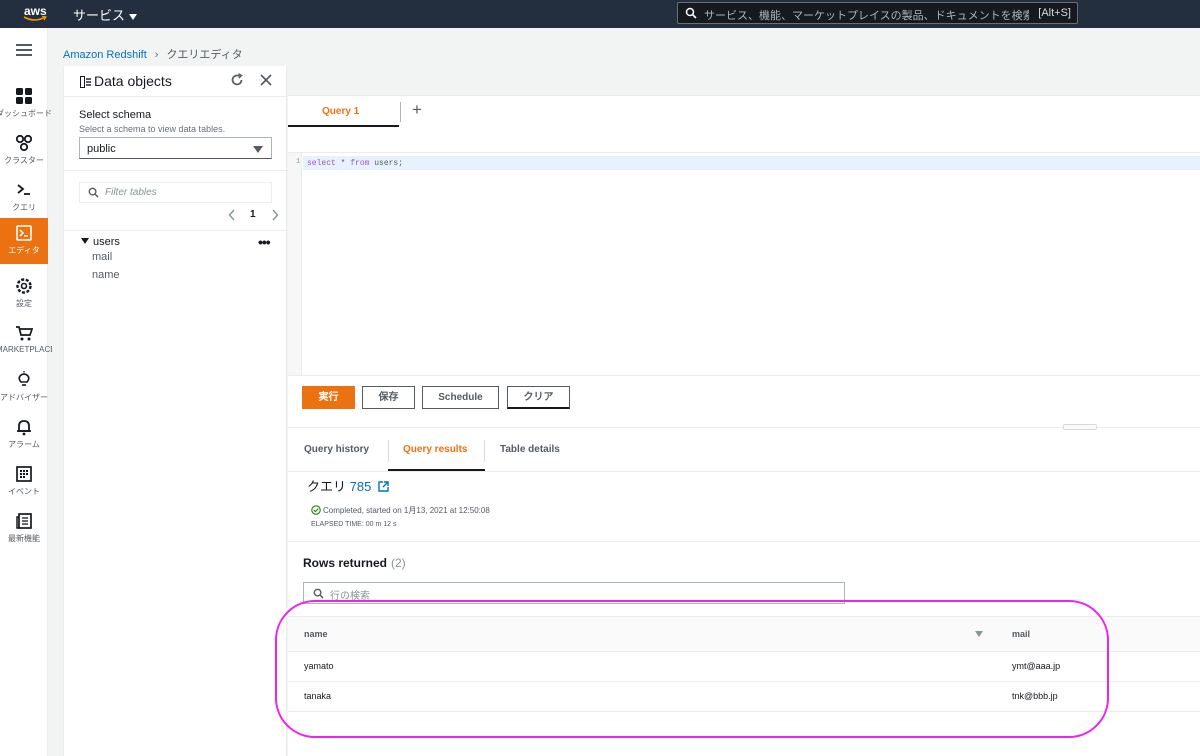 Image resolution: width=1200 pixels, height=756 pixels. What do you see at coordinates (26, 349) in the screenshot?
I see `nav-item-label: MARKETPLACE` at bounding box center [26, 349].